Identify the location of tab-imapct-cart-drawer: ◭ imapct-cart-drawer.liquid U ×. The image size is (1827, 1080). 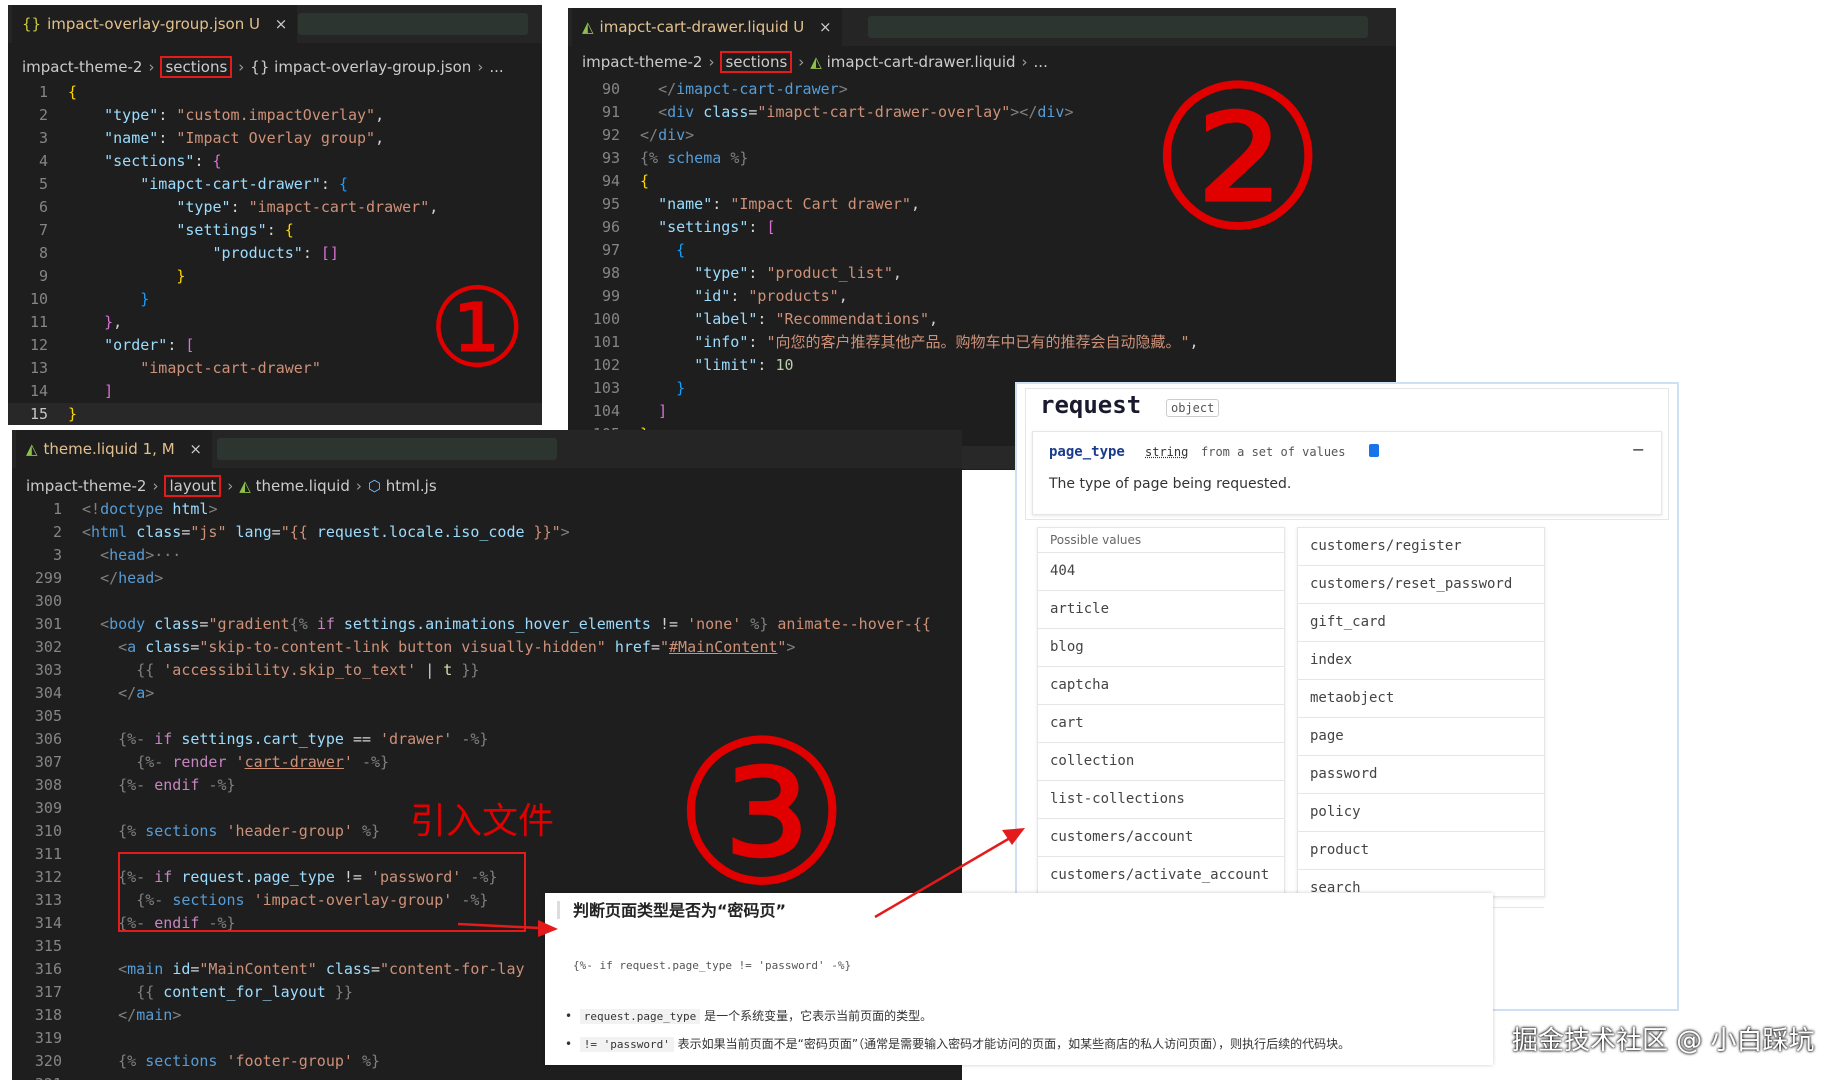
(707, 27).